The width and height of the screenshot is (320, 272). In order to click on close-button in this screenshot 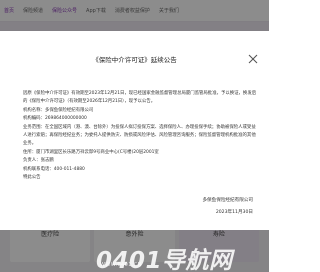, I will do `click(253, 59)`.